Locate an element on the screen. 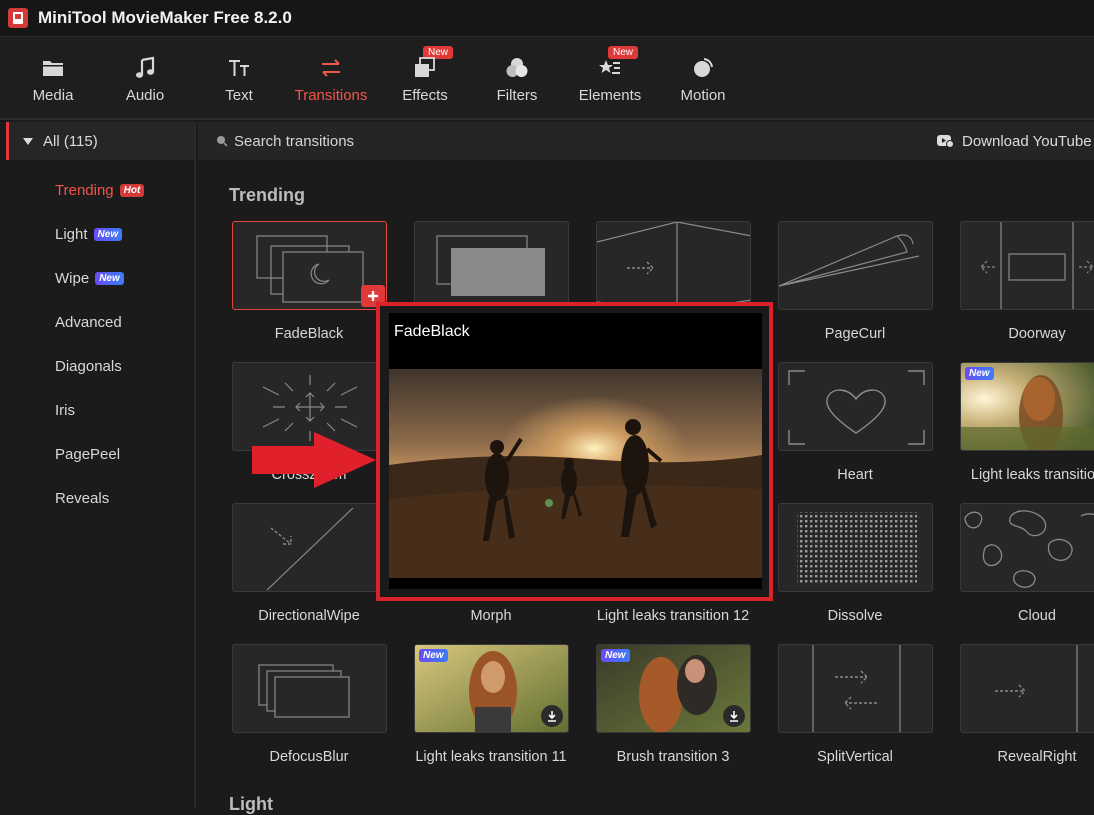 The image size is (1094, 815). tab-effects: New Effects is located at coordinates (425, 78).